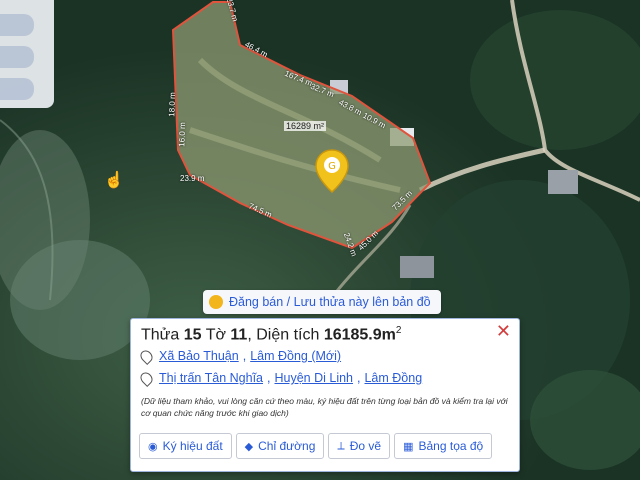 The width and height of the screenshot is (640, 480). What do you see at coordinates (295, 356) in the screenshot?
I see `province-link: Lâm Đồng (Mới)` at bounding box center [295, 356].